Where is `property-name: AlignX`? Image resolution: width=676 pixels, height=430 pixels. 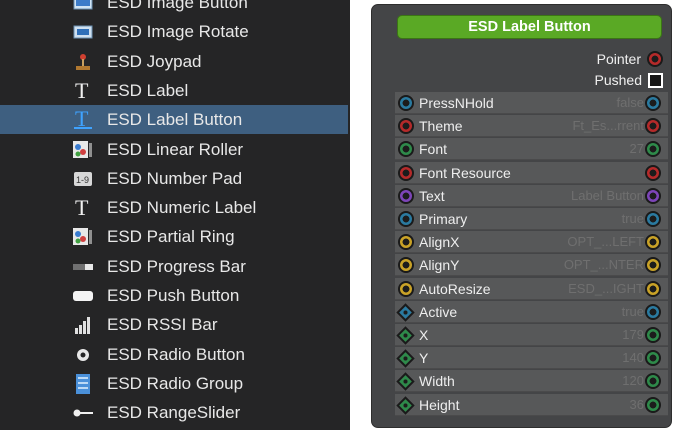
property-name: AlignX is located at coordinates (439, 242).